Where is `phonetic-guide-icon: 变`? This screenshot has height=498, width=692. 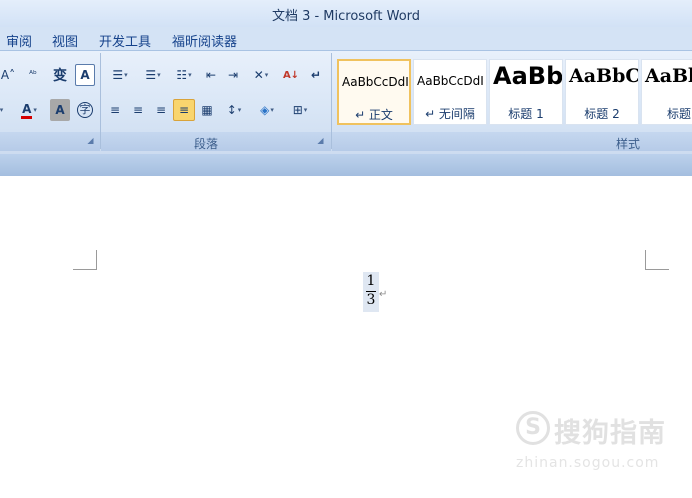
phonetic-guide-icon: 变 is located at coordinates (60, 75).